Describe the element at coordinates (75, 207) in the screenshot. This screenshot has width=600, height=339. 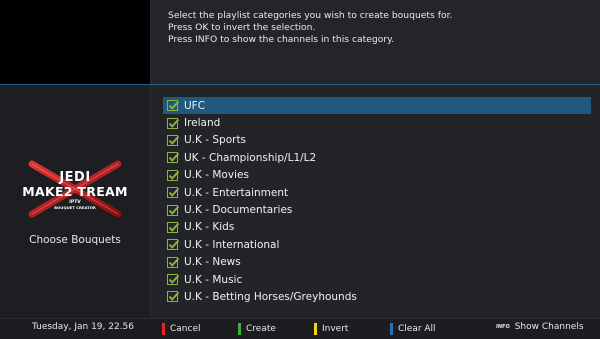
I see `logo-line4: BOUQUET CREATOR` at that location.